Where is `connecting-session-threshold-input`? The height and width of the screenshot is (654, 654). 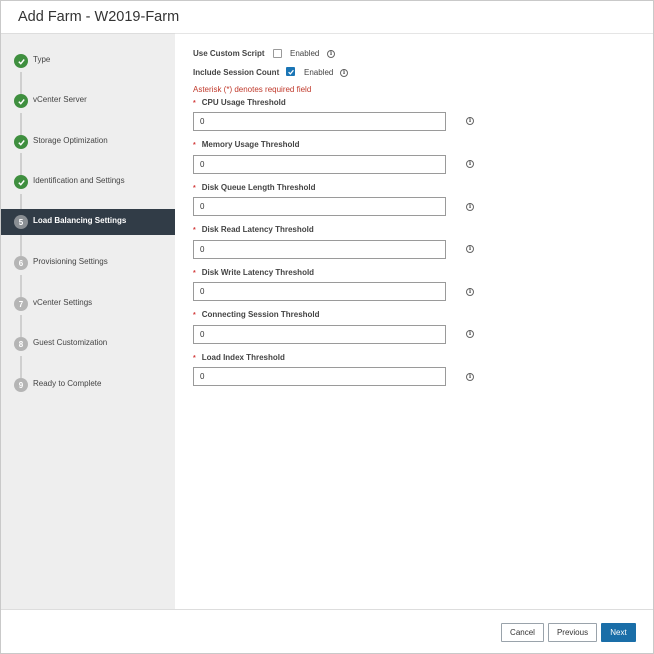
connecting-session-threshold-input is located at coordinates (319, 334).